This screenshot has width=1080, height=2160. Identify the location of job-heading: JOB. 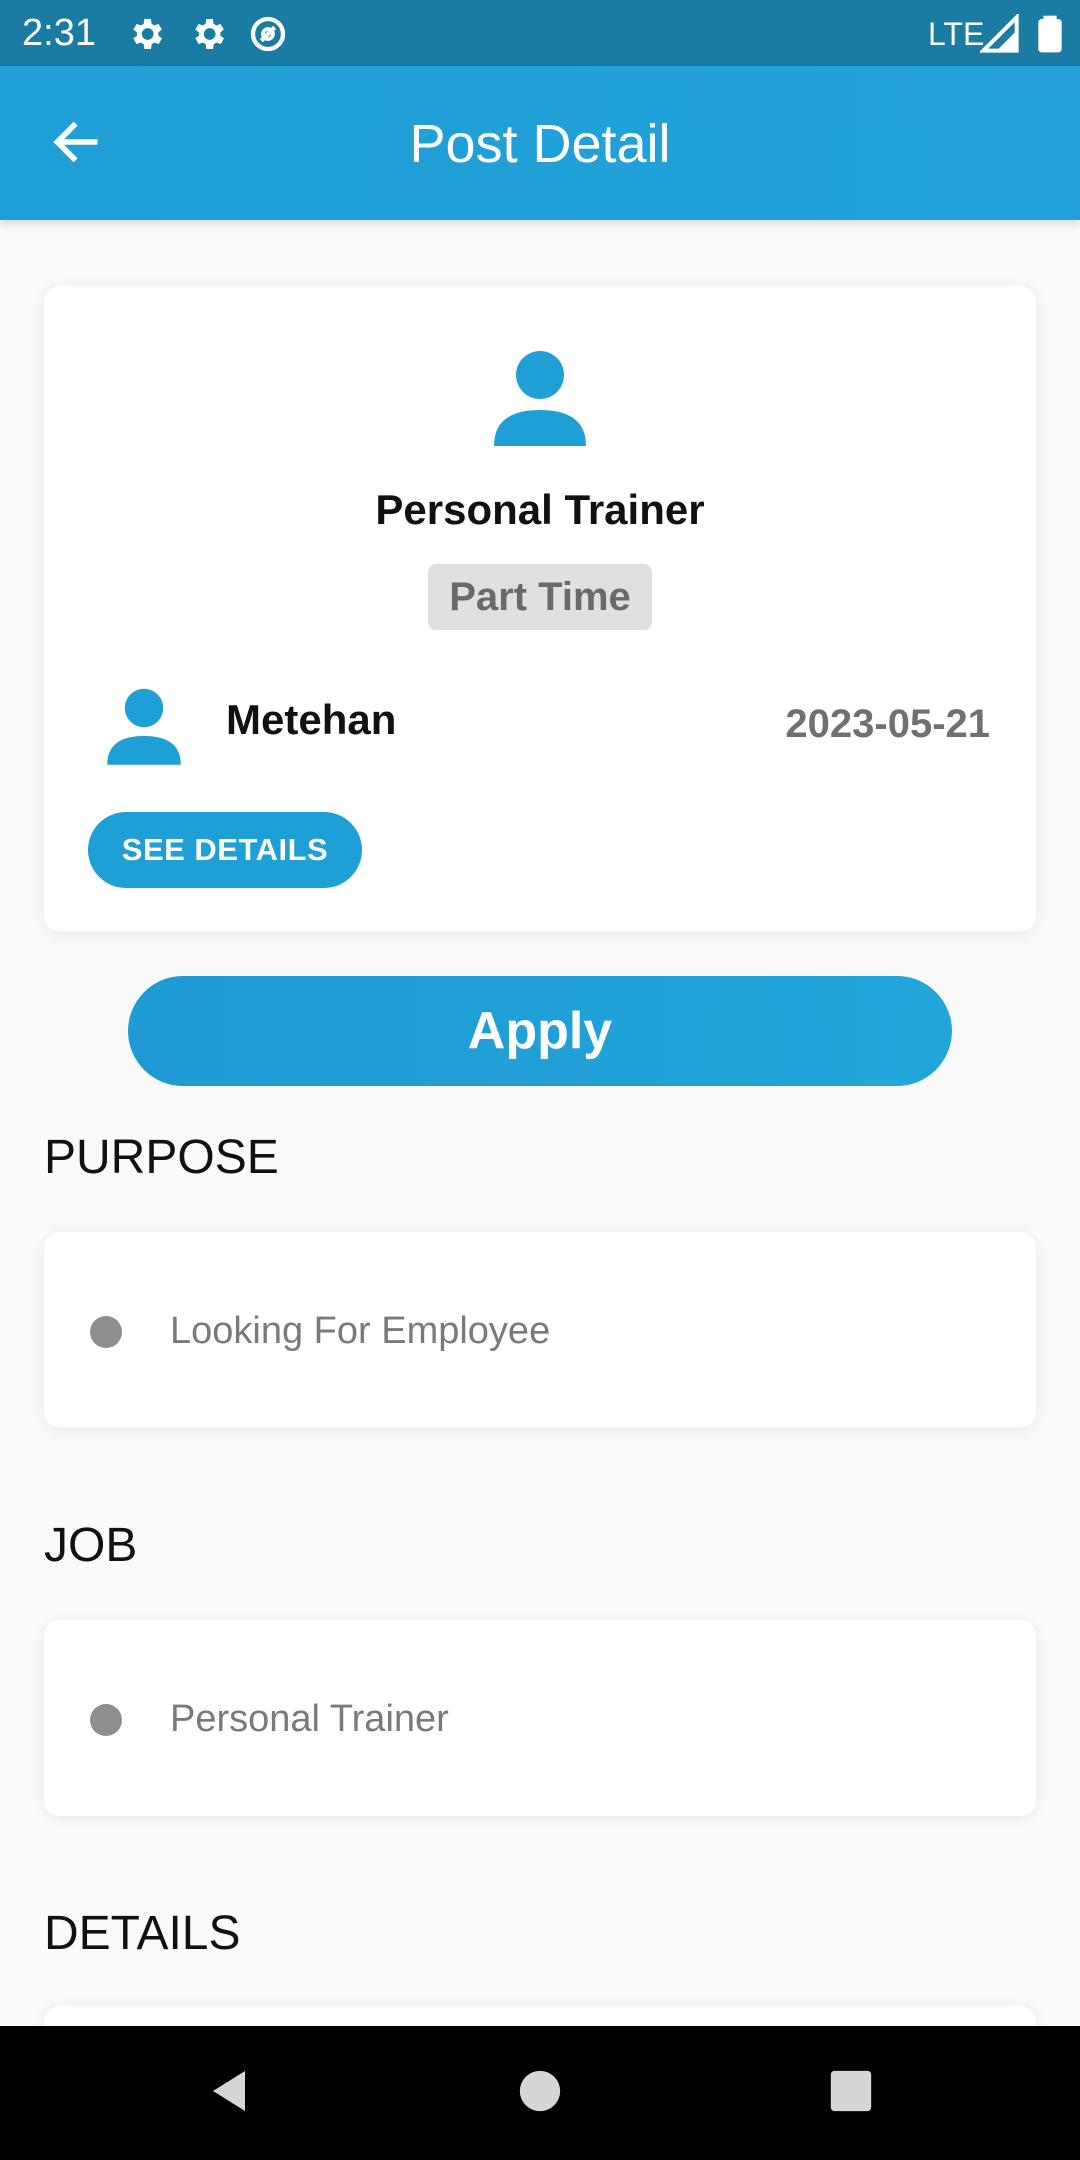
(91, 1545).